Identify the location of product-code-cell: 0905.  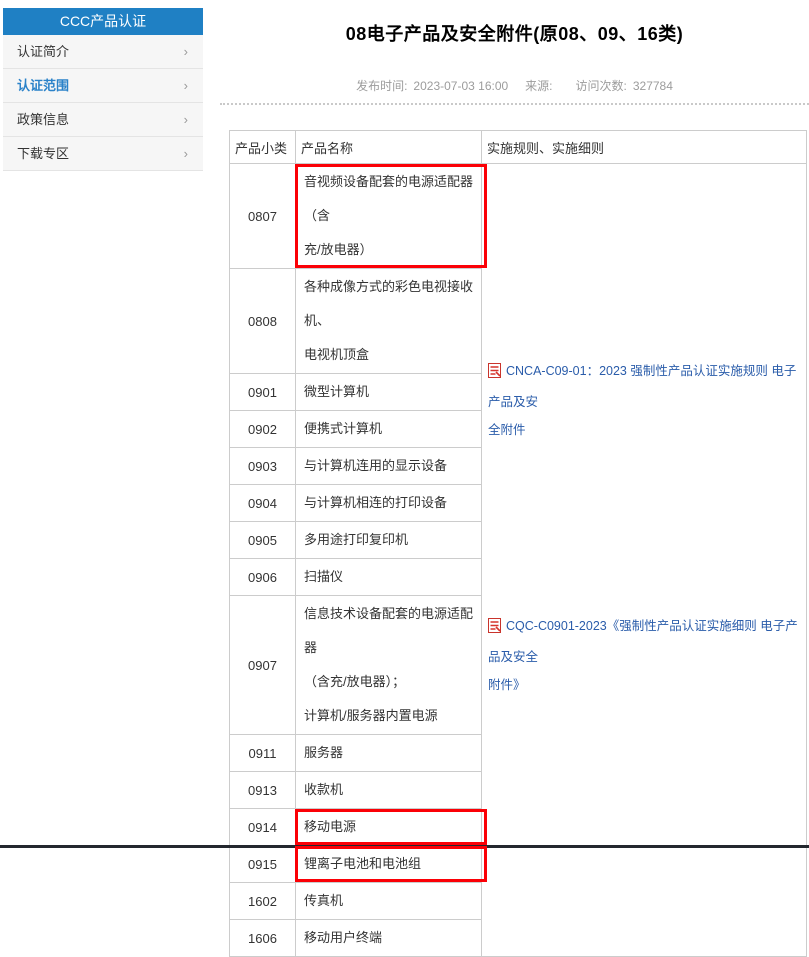
(262, 540).